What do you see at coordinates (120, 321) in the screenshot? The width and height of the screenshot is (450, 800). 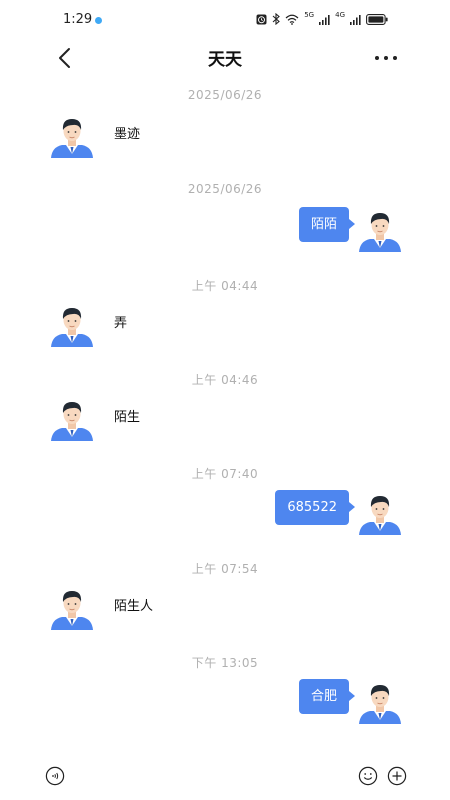 I see `incoming-message-text: 弄` at bounding box center [120, 321].